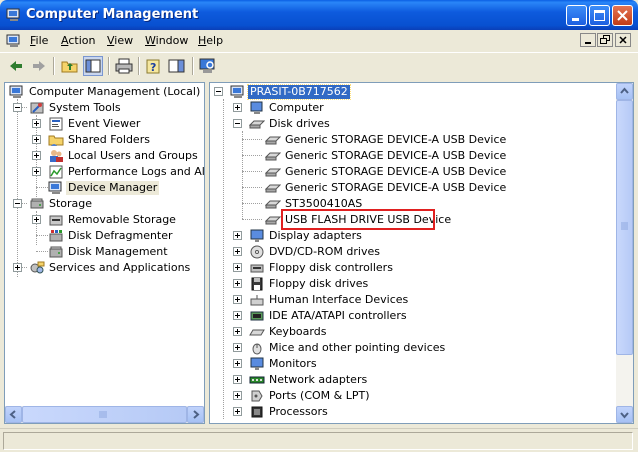 This screenshot has width=638, height=452. Describe the element at coordinates (599, 15) in the screenshot. I see `maximize-button` at that location.